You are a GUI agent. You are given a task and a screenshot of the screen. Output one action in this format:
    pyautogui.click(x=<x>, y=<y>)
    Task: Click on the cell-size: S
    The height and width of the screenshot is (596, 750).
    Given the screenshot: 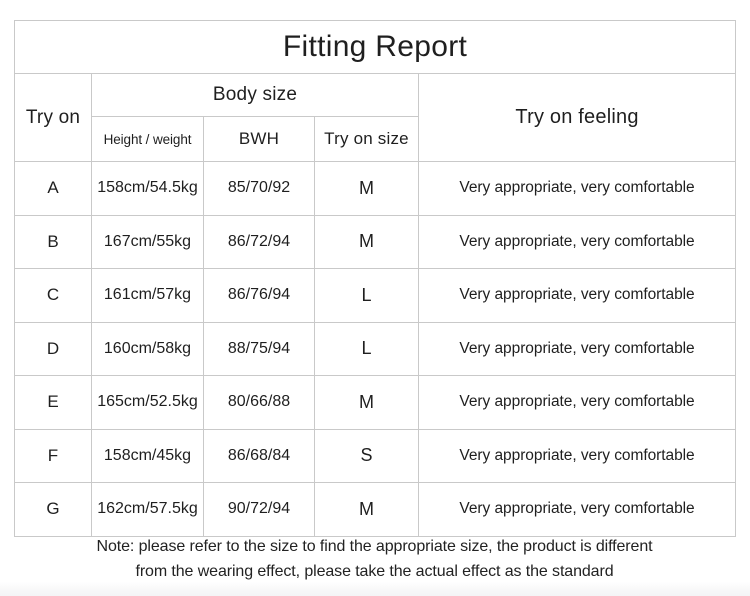 What is the action you would take?
    pyautogui.click(x=366, y=455)
    